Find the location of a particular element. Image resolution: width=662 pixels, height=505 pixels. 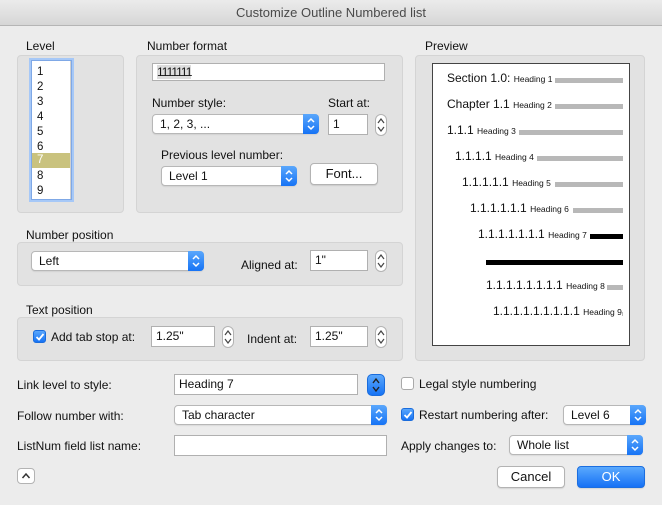

apply-changes-popup: Whole list is located at coordinates (576, 445).